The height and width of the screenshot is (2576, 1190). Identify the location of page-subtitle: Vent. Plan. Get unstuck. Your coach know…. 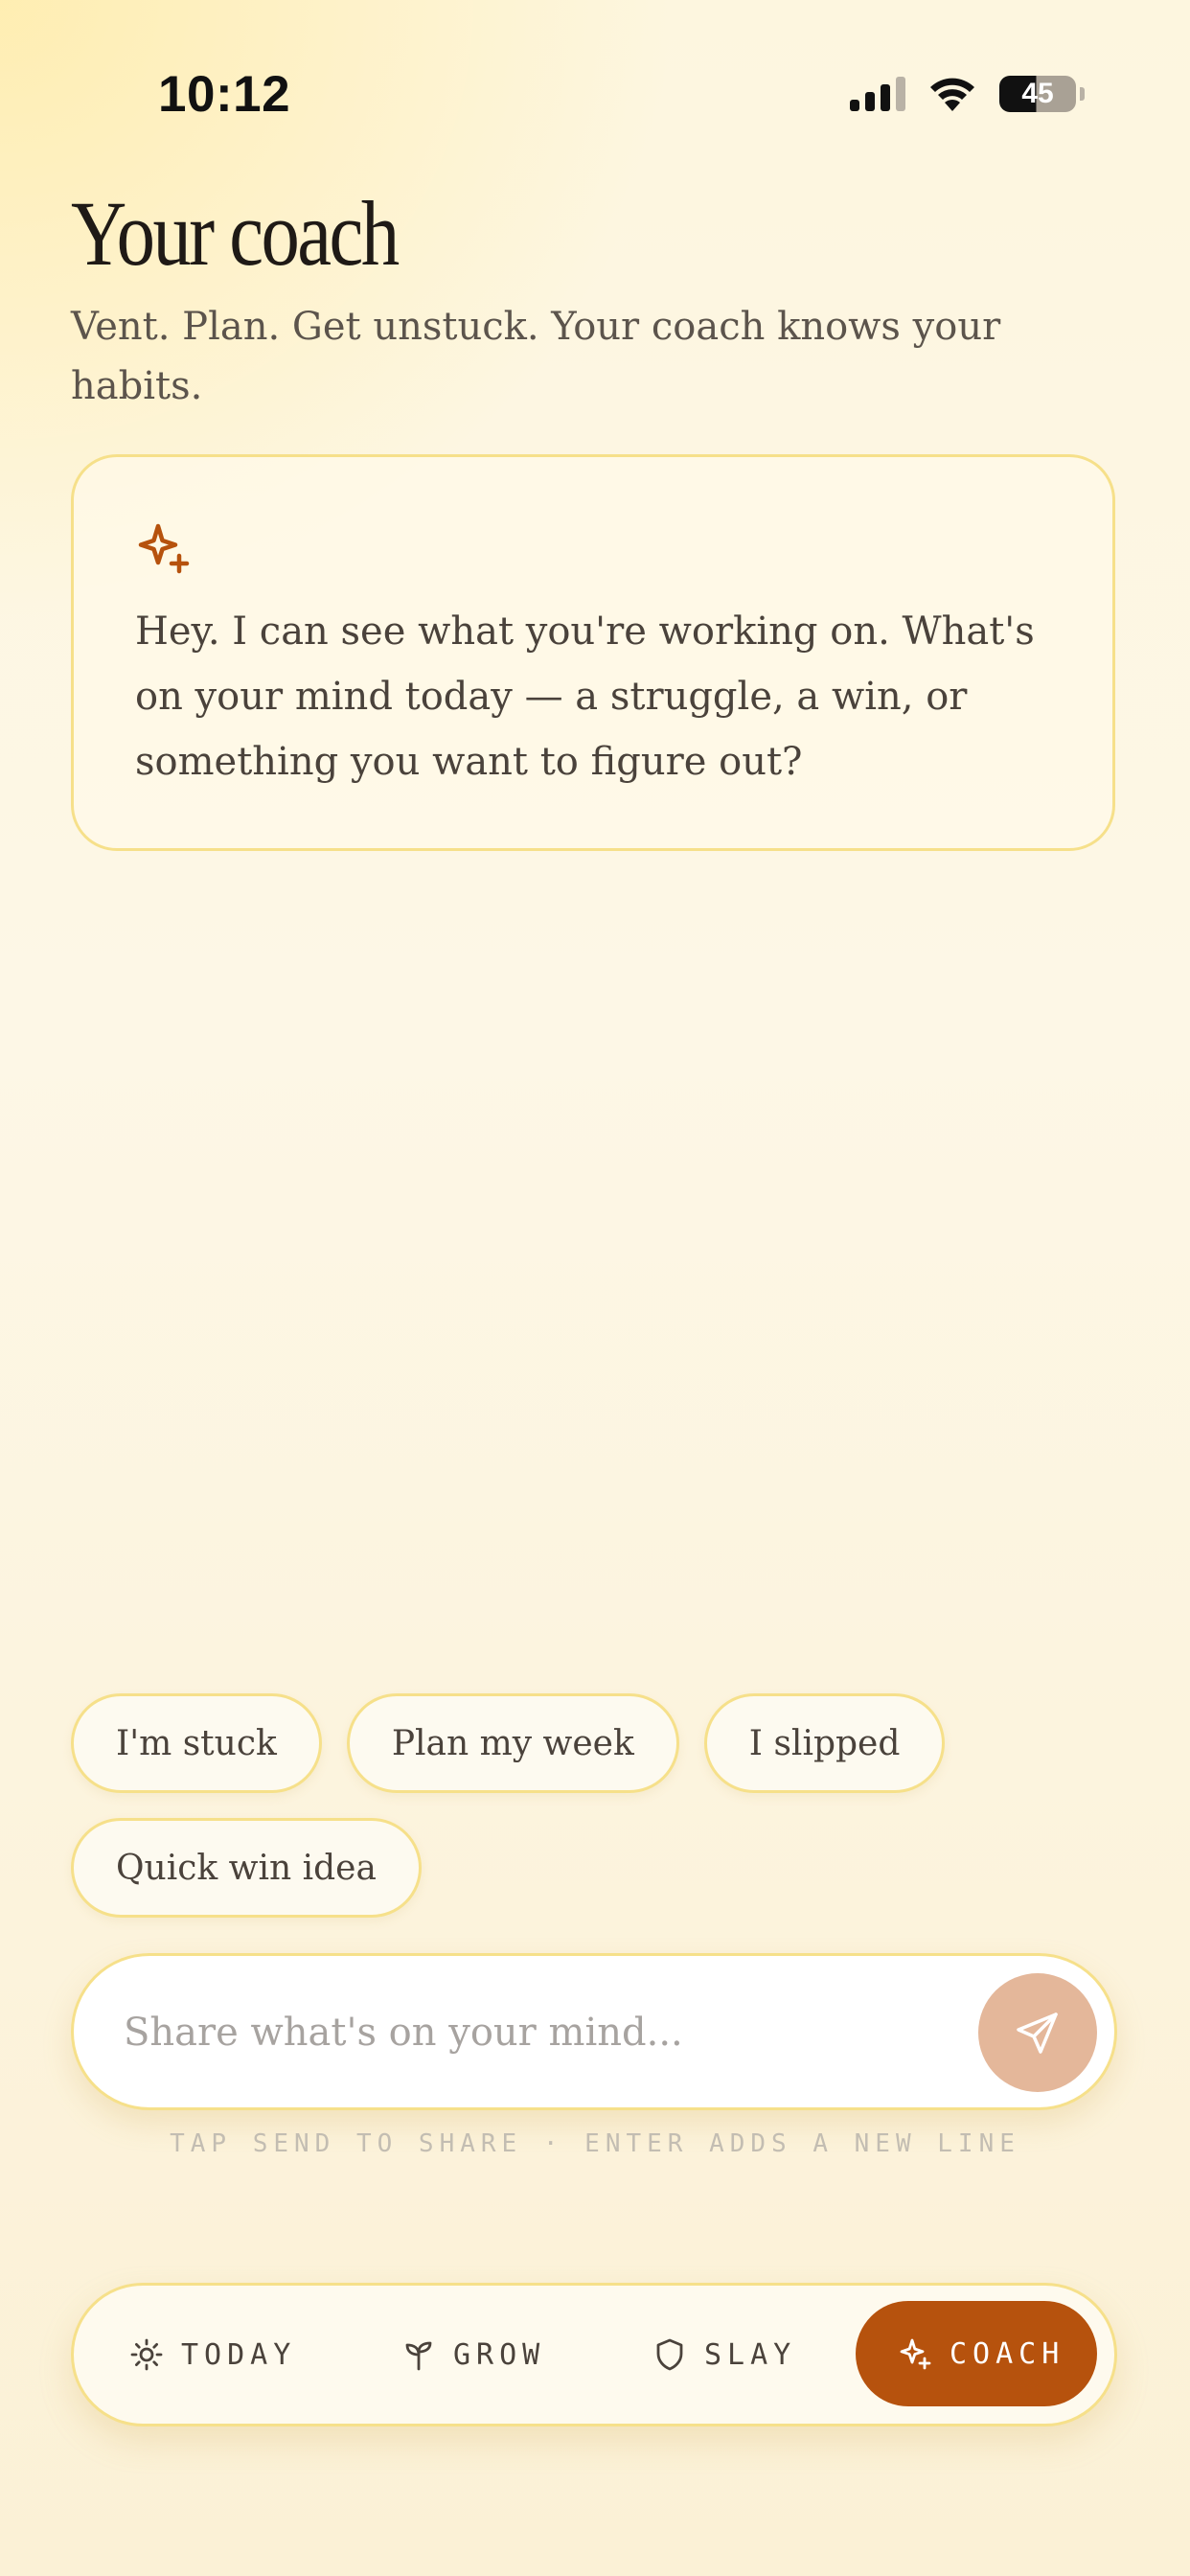
(536, 356).